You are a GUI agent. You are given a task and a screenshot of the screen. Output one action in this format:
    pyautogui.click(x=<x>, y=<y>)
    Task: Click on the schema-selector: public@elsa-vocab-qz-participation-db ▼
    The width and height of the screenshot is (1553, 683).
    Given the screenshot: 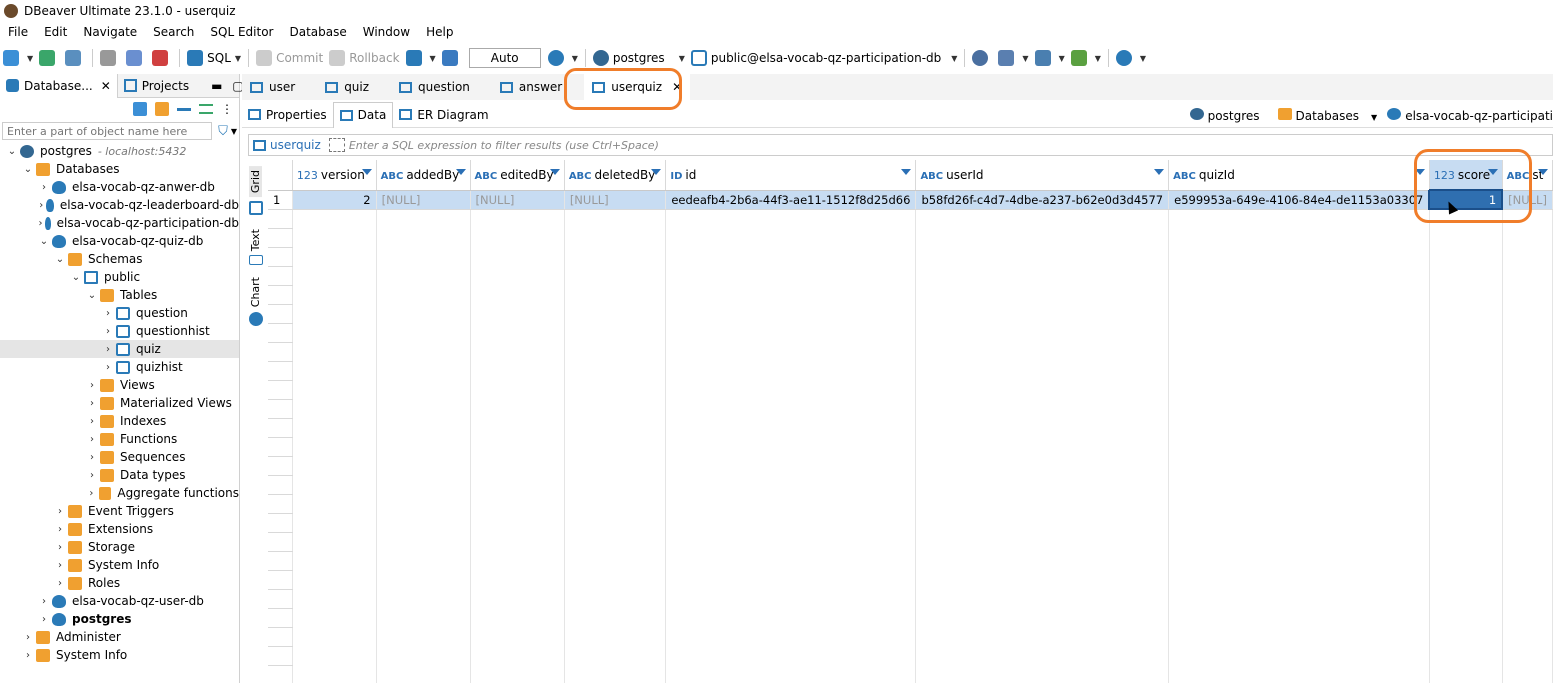 What is the action you would take?
    pyautogui.click(x=824, y=58)
    